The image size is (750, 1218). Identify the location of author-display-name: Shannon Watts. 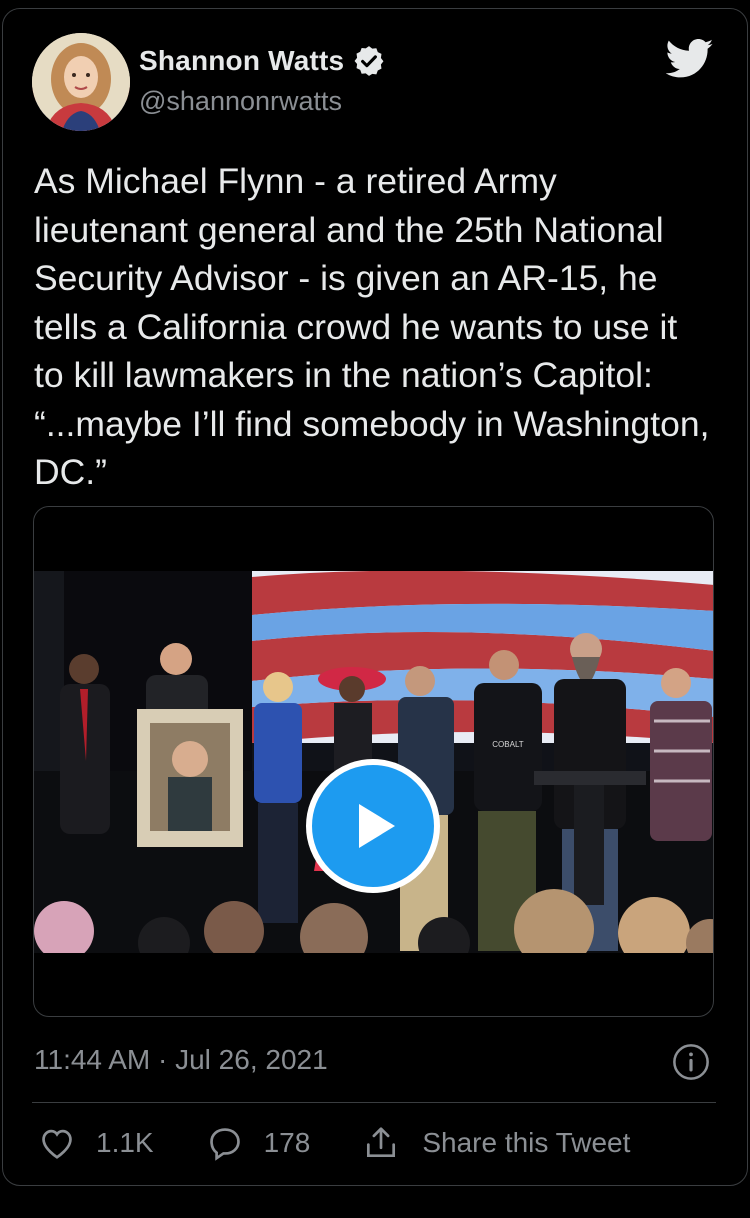
(241, 61).